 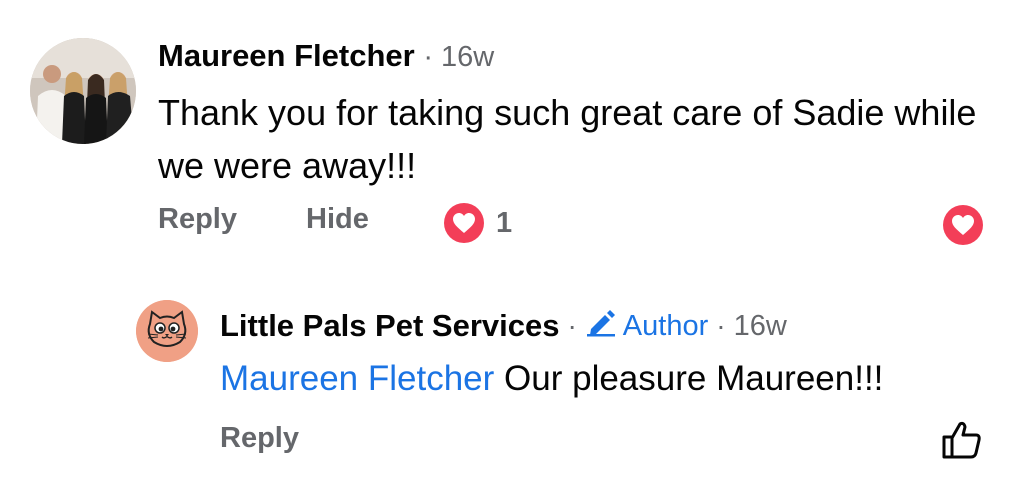 I want to click on reply-message: Our pleasure Maureen!!!, so click(x=694, y=378).